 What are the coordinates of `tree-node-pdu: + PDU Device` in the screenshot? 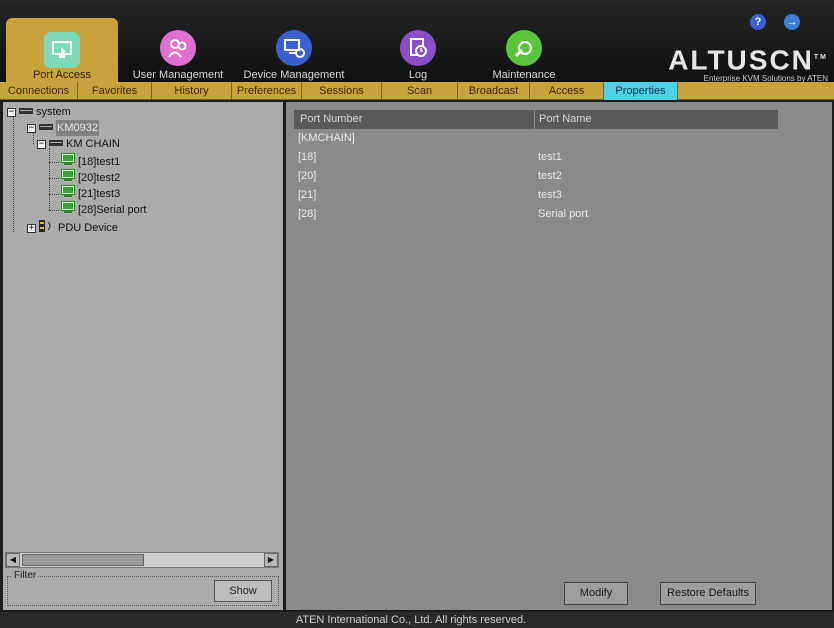 It's located at (72, 228).